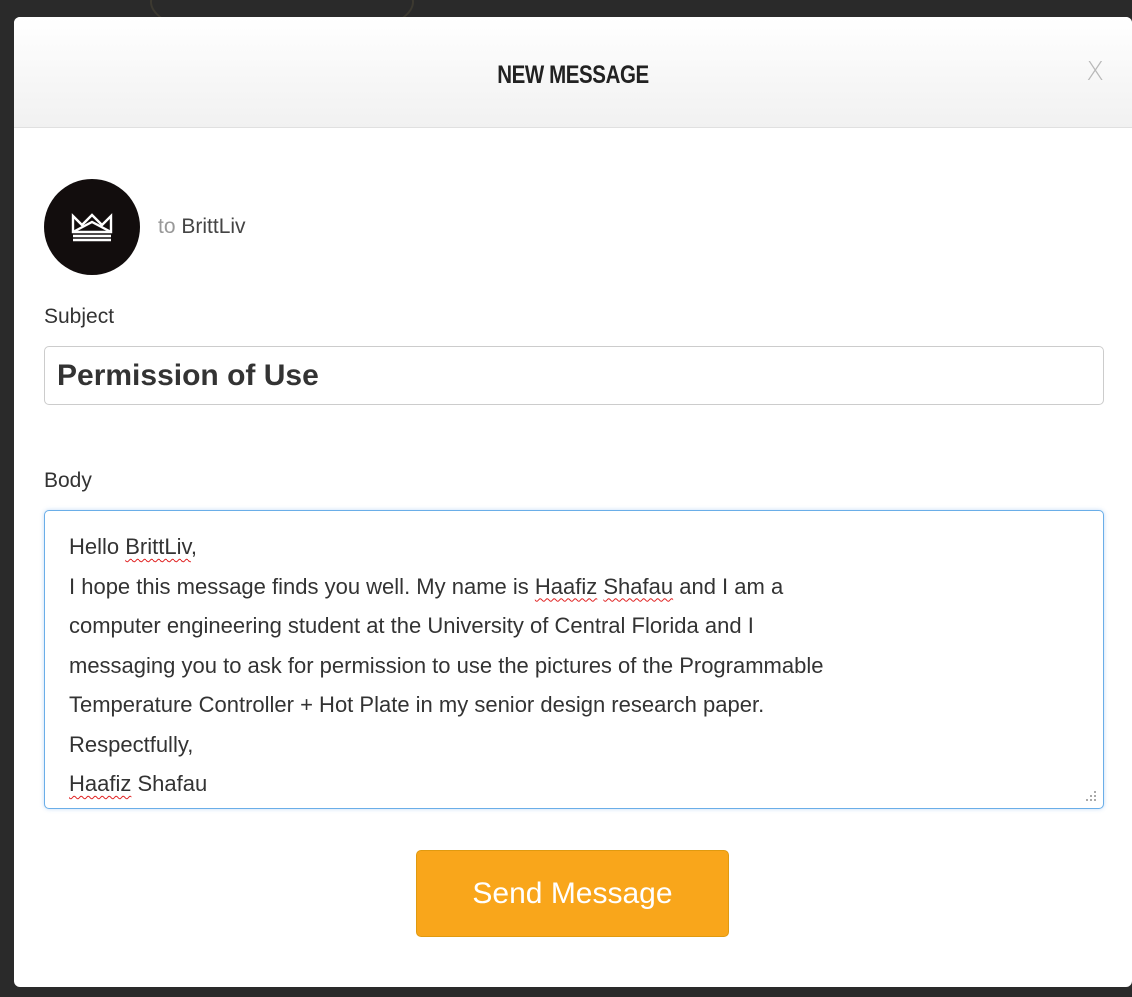 Image resolution: width=1132 pixels, height=997 pixels. What do you see at coordinates (131, 744) in the screenshot?
I see `body-text: Respectfully,` at bounding box center [131, 744].